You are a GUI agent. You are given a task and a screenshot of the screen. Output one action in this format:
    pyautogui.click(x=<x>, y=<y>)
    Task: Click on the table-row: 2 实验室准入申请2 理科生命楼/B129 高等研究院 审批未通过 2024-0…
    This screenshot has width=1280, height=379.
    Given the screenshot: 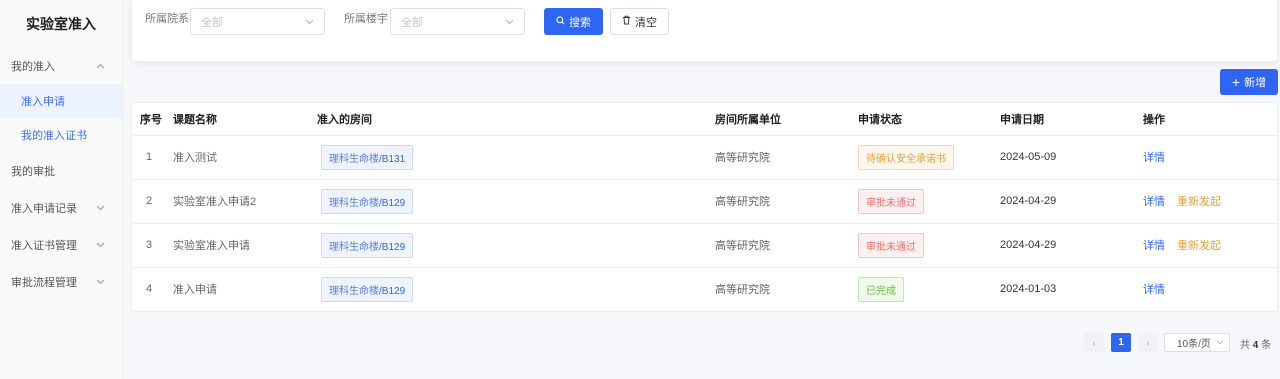 What is the action you would take?
    pyautogui.click(x=704, y=201)
    